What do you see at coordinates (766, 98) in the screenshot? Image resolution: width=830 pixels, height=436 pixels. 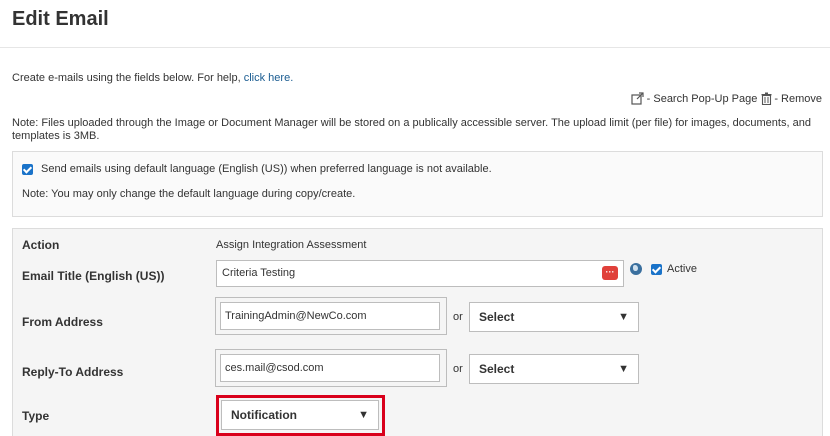 I see `trash-icon` at bounding box center [766, 98].